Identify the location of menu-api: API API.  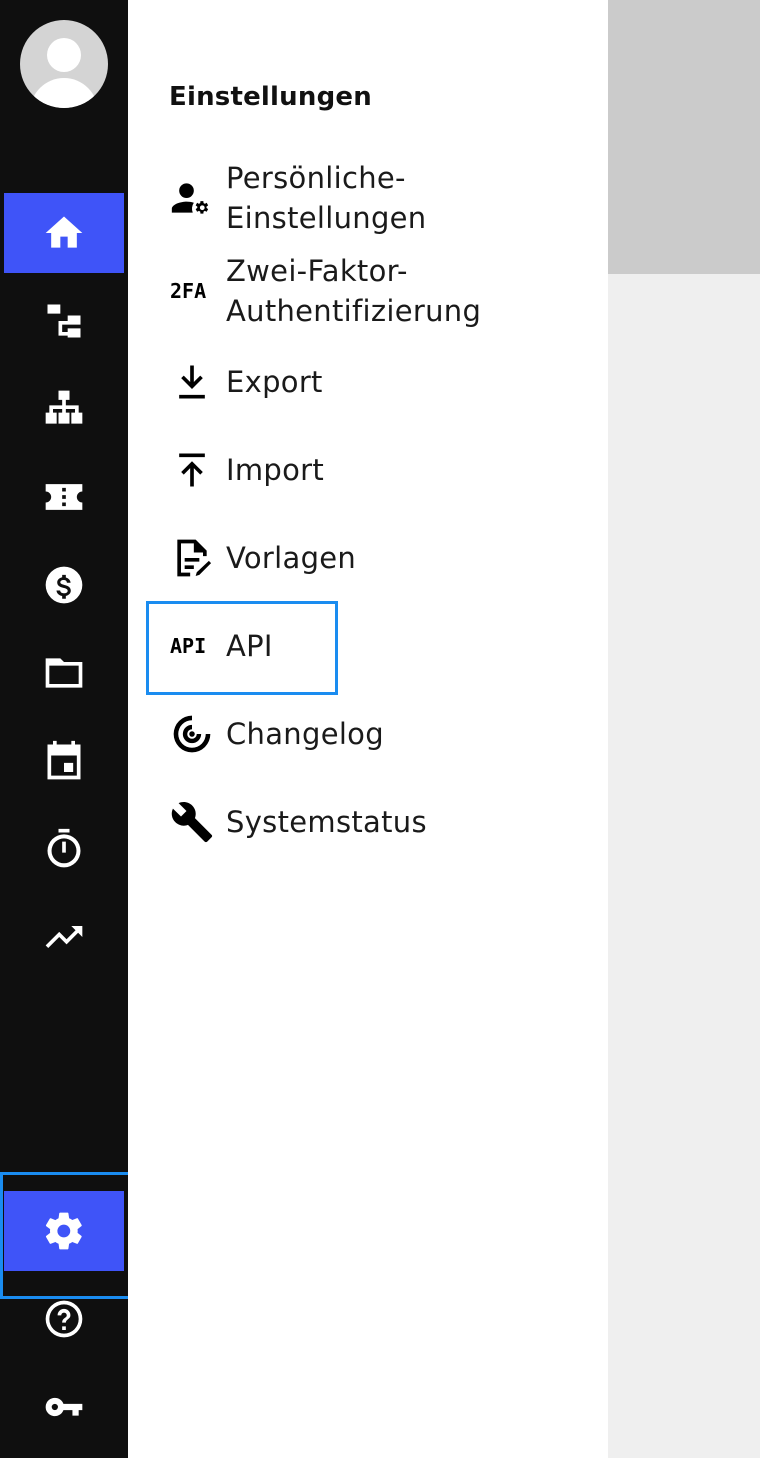
(366, 646).